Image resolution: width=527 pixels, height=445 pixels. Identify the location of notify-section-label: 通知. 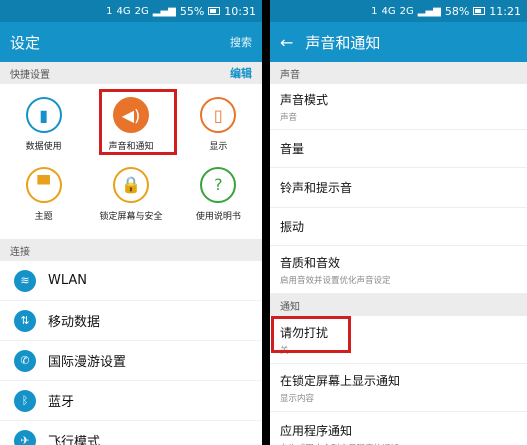
(290, 307).